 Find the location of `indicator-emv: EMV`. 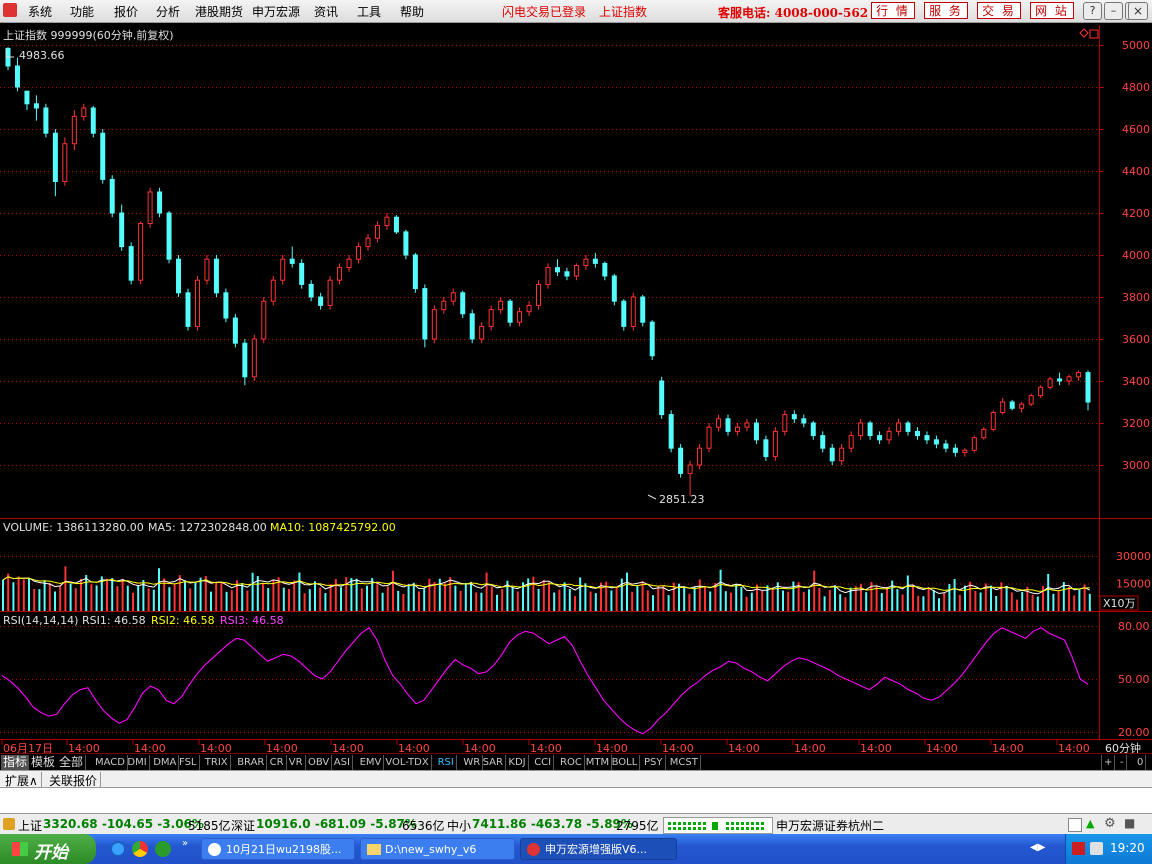

indicator-emv: EMV is located at coordinates (371, 762).